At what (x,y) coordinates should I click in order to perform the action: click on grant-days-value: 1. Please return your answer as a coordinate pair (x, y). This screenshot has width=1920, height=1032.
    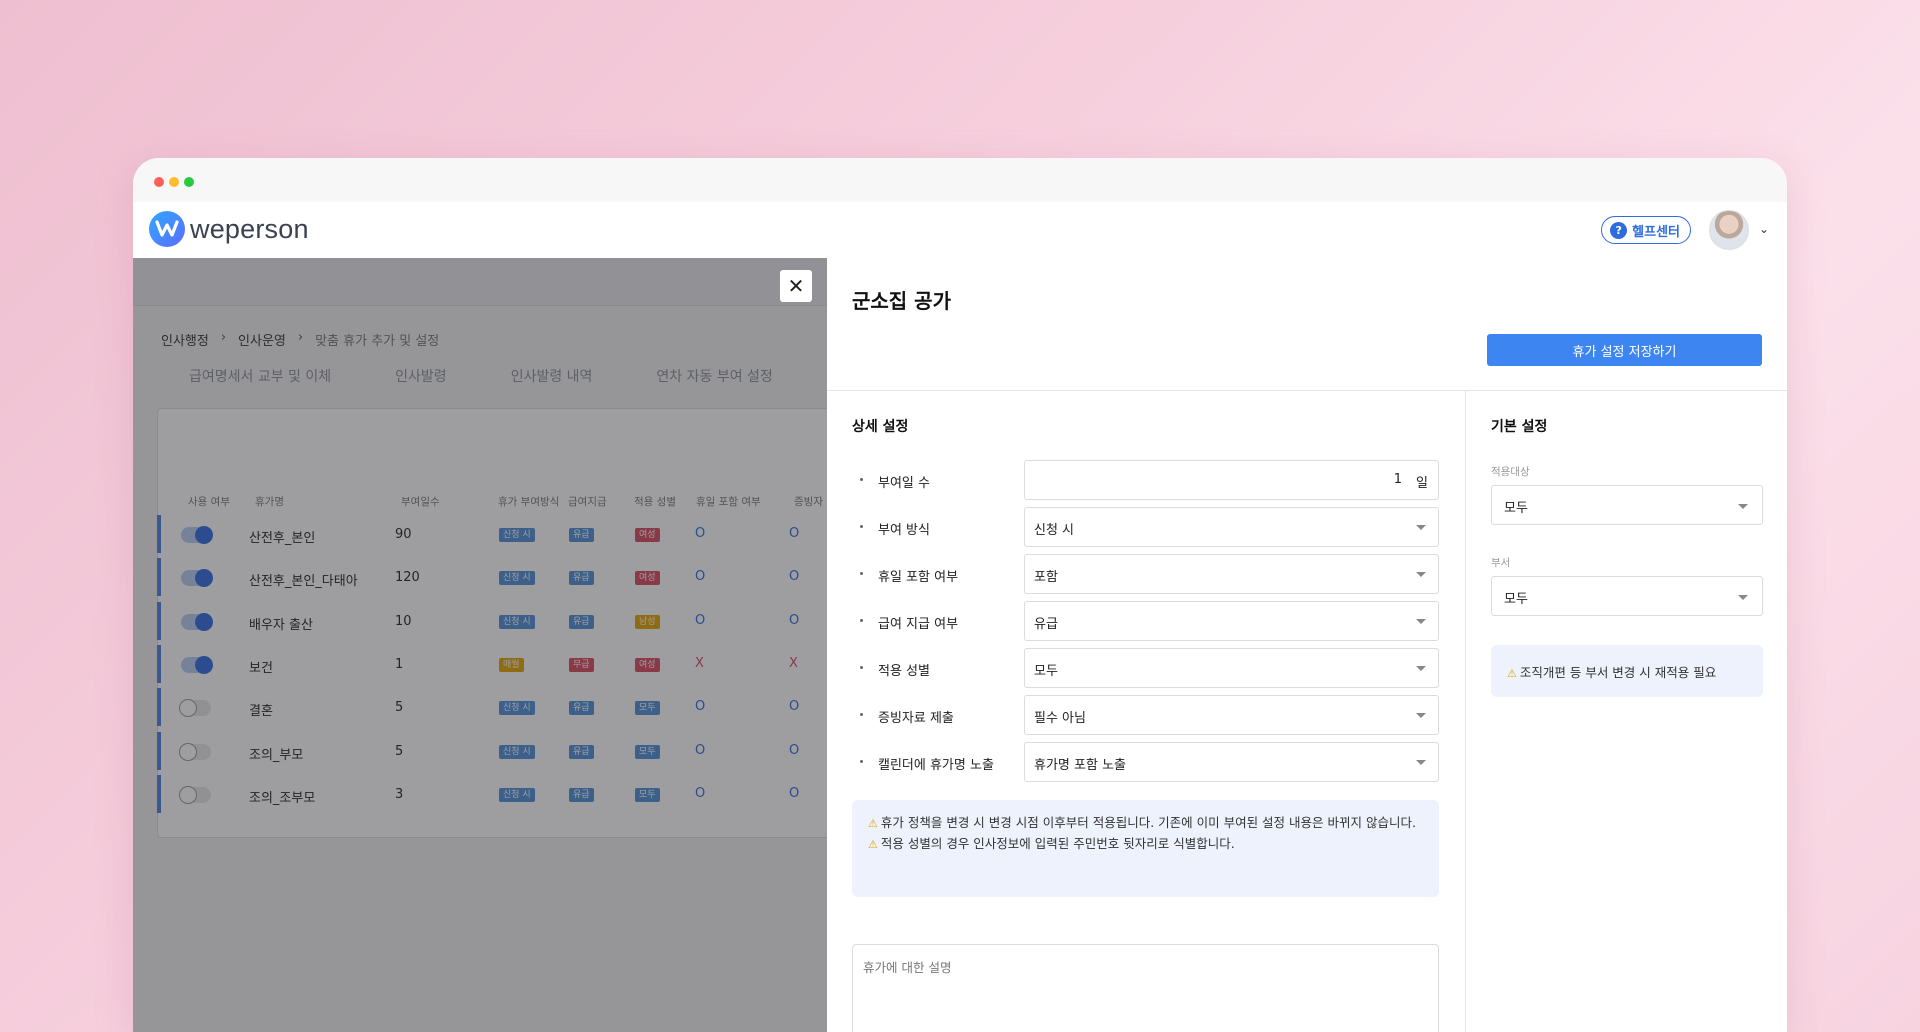
    Looking at the image, I should click on (1397, 479).